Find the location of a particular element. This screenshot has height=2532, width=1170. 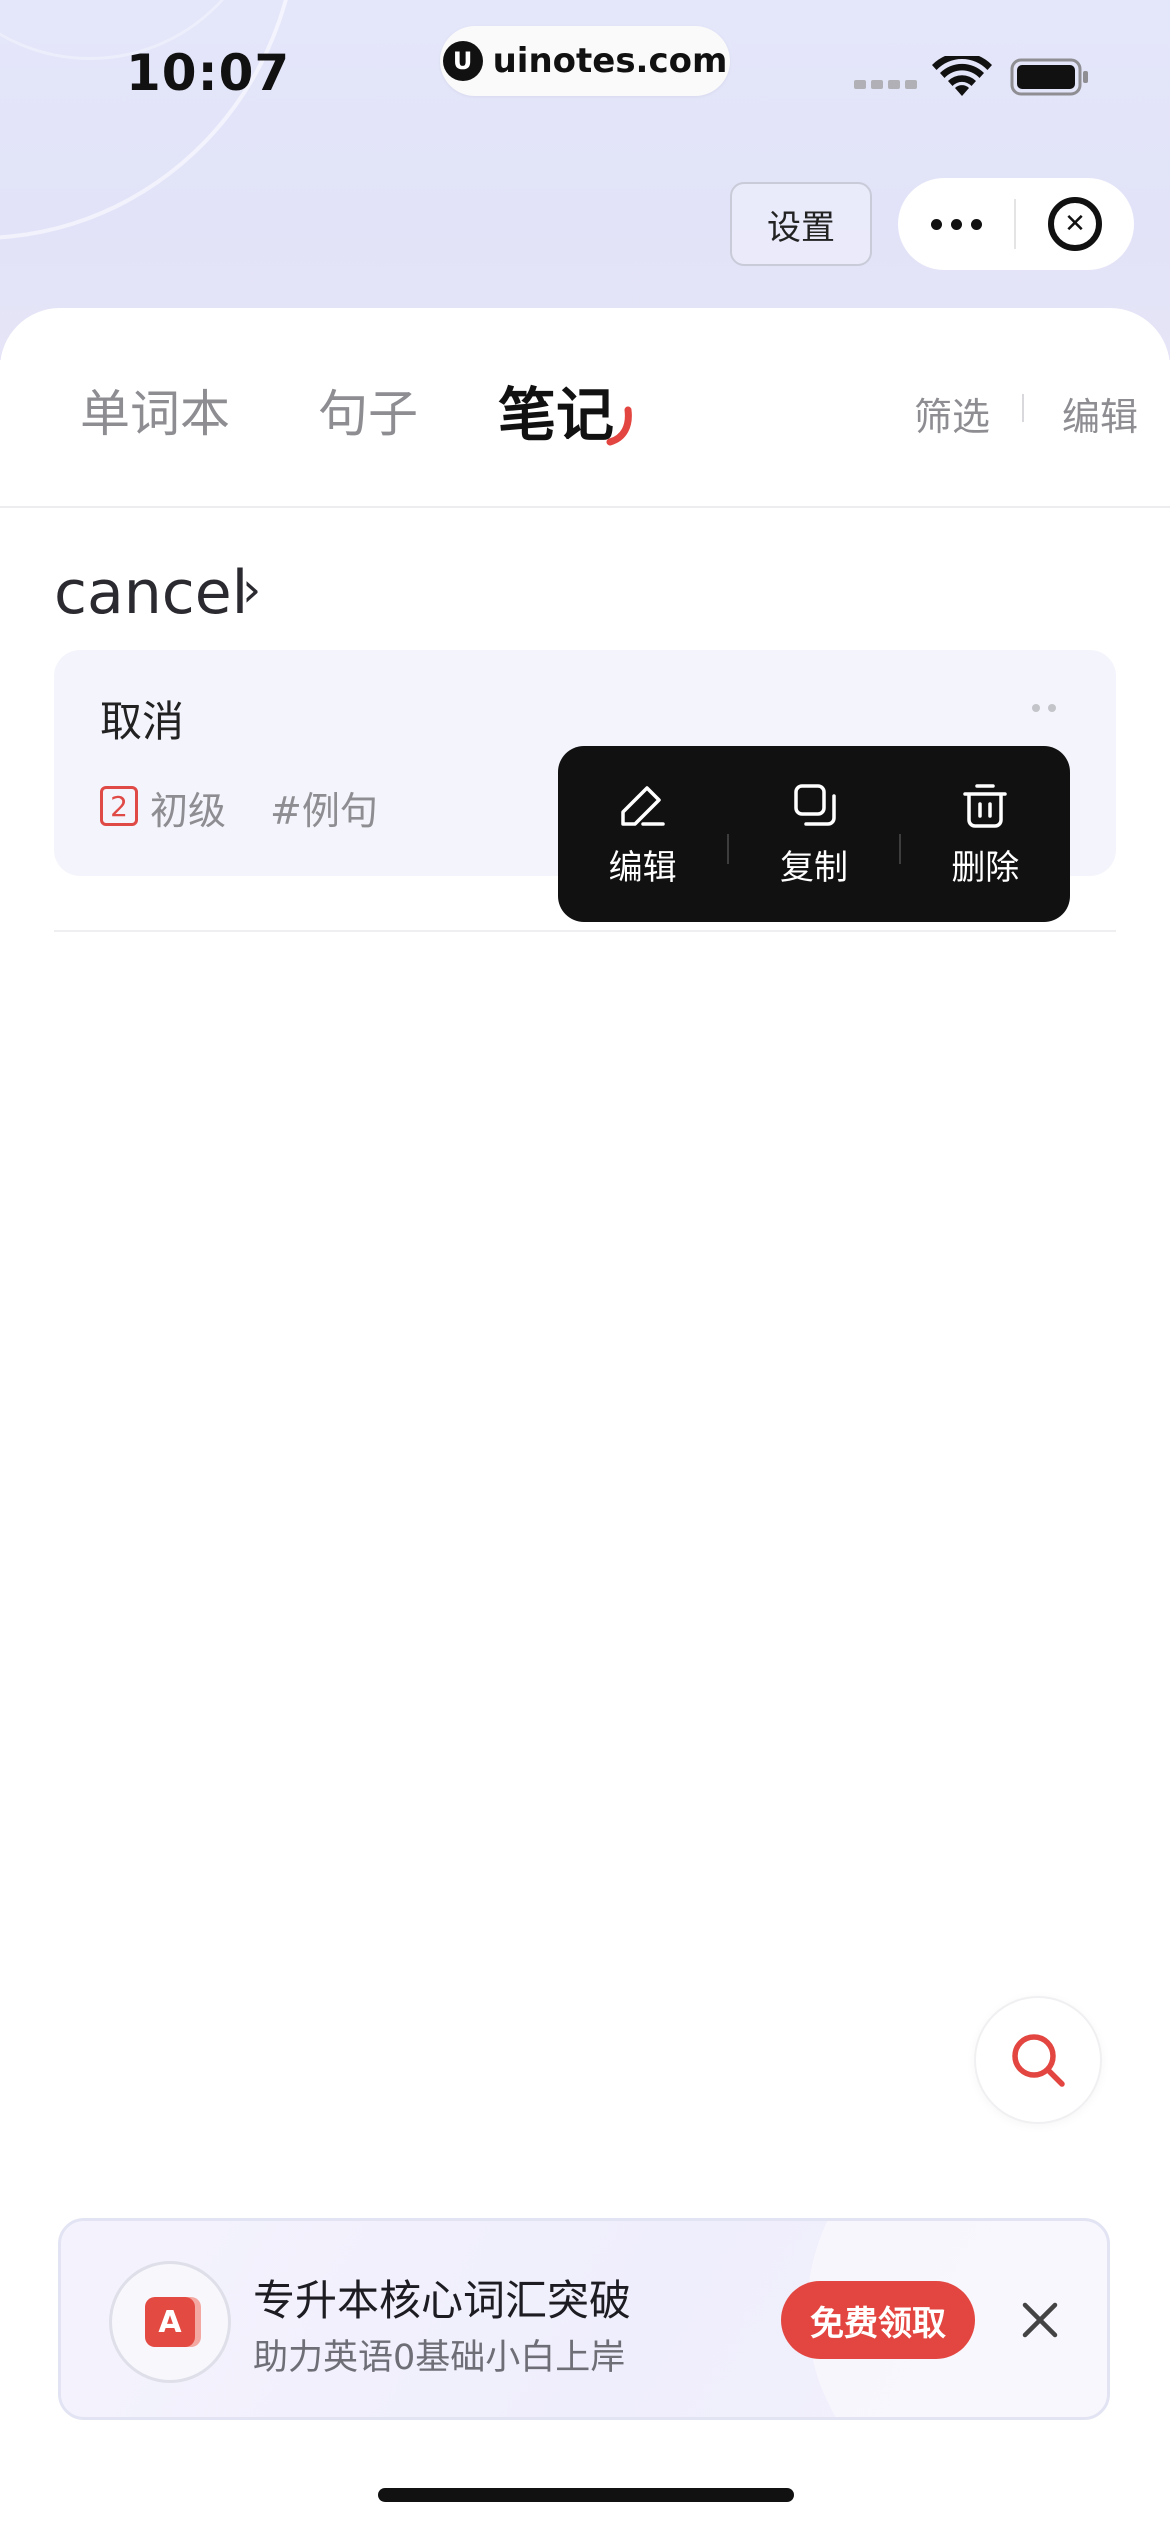

url-pill: U uinotes.com is located at coordinates (585, 61).